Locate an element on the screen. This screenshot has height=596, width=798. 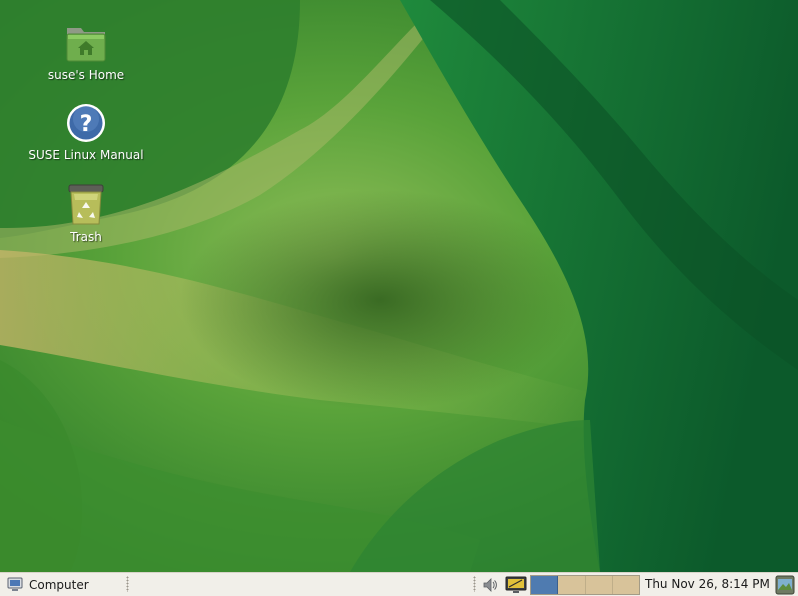
home-folder-icon is located at coordinates (86, 45).